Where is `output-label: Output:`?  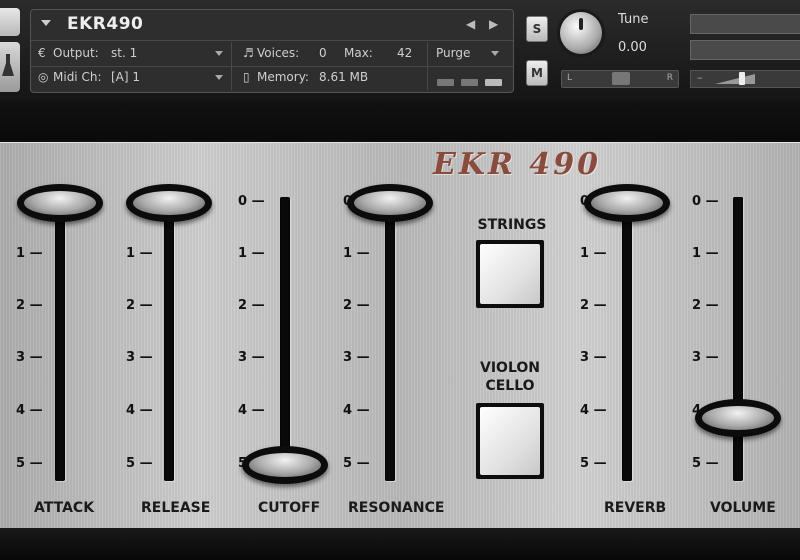 output-label: Output: is located at coordinates (76, 53).